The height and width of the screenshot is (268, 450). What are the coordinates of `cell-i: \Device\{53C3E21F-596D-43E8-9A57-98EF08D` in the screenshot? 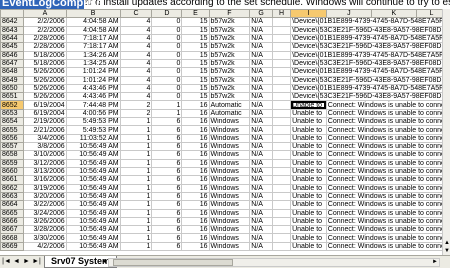 It's located at (368, 97).